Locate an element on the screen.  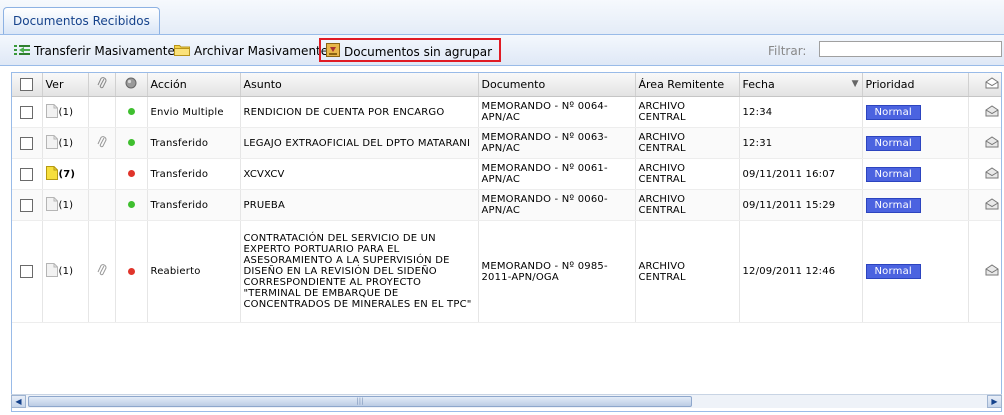
column-header-area: Área Remitente is located at coordinates (687, 85).